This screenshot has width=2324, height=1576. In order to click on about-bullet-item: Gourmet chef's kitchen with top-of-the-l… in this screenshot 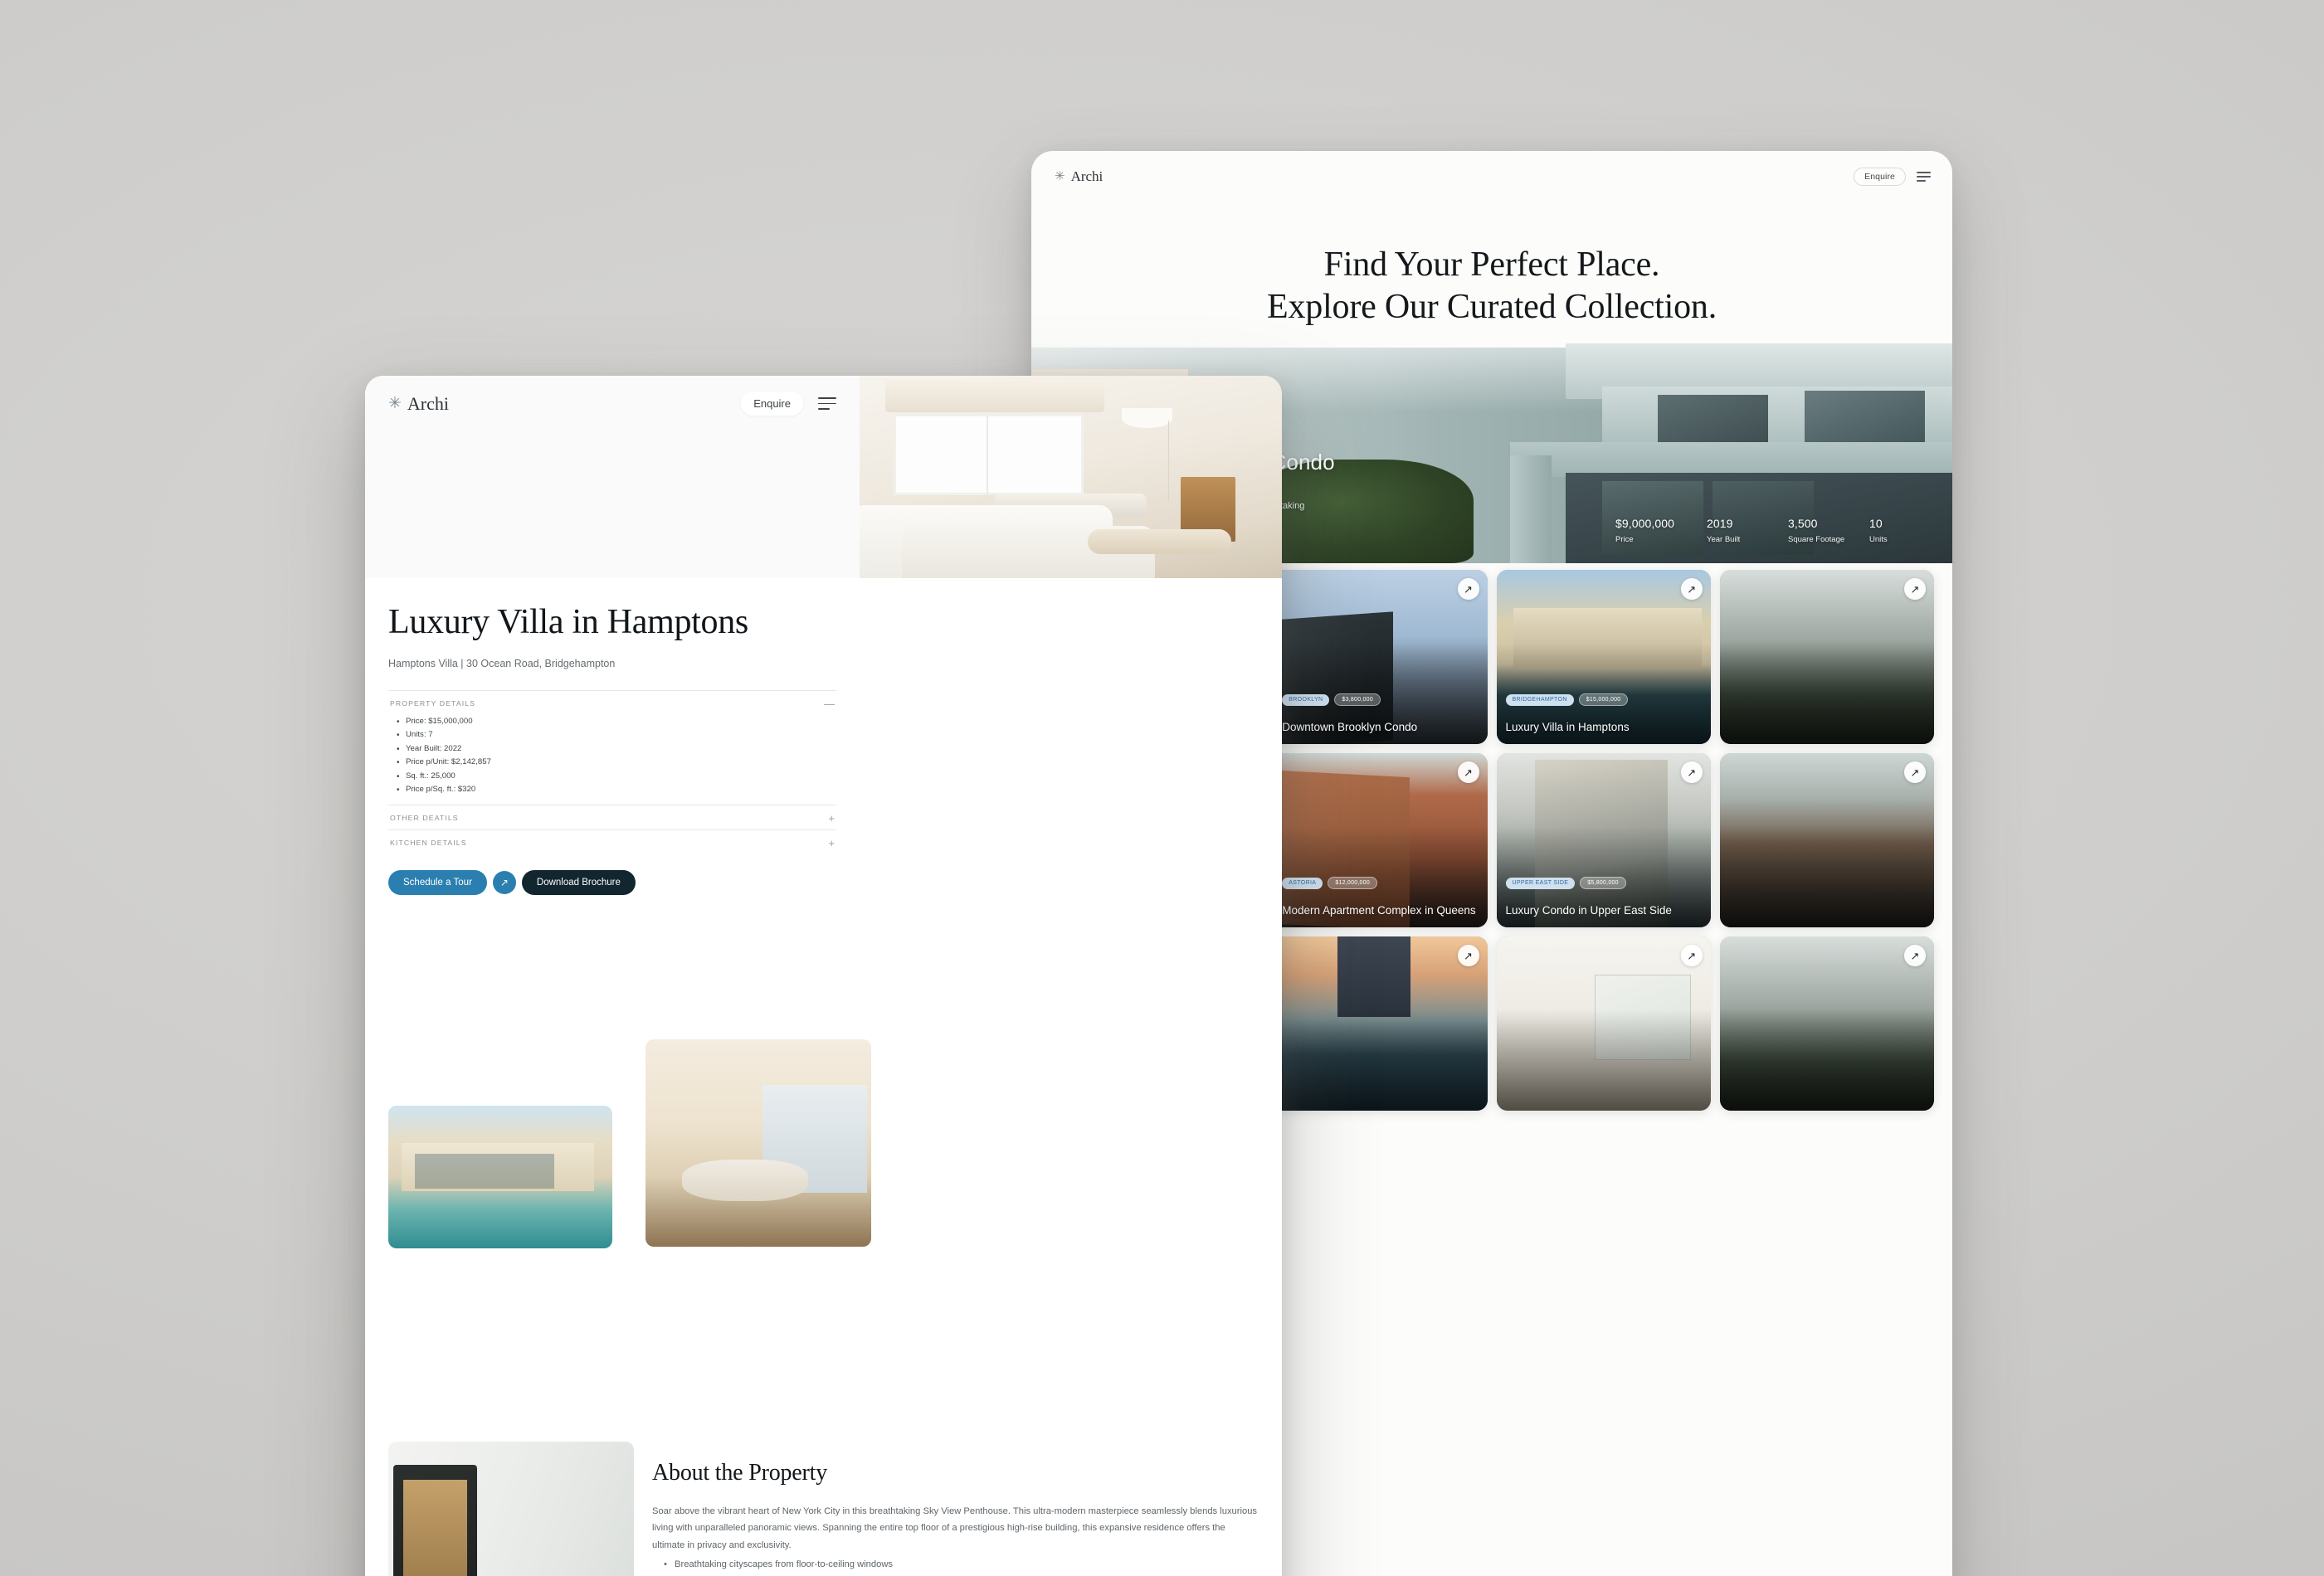, I will do `click(961, 1575)`.